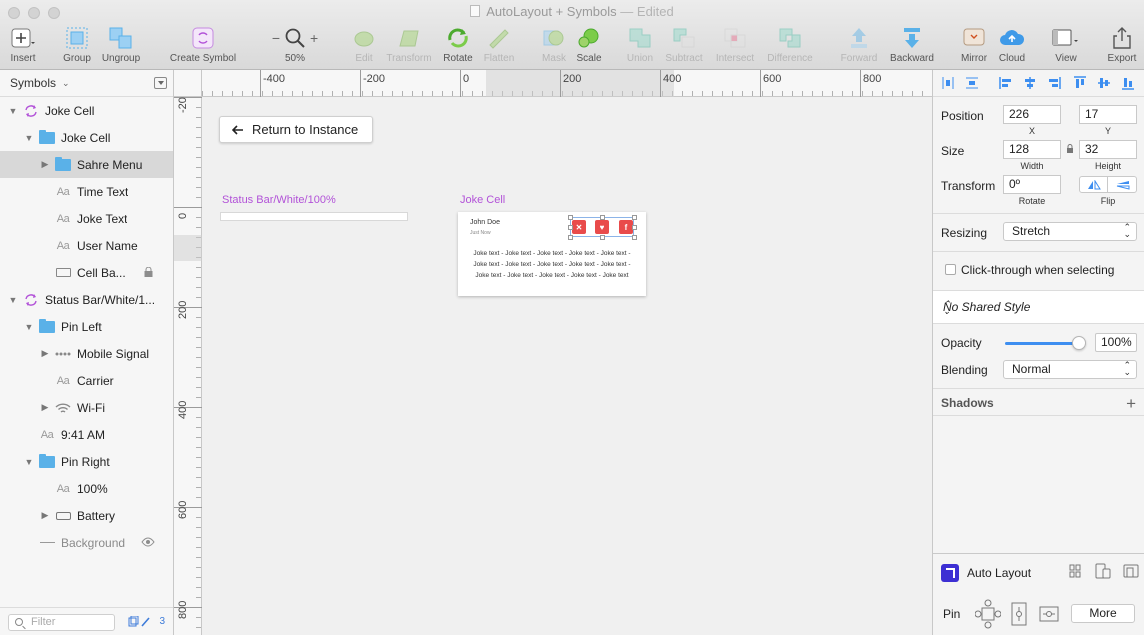  What do you see at coordinates (86, 191) in the screenshot?
I see `layer-row: Aa Time Text` at bounding box center [86, 191].